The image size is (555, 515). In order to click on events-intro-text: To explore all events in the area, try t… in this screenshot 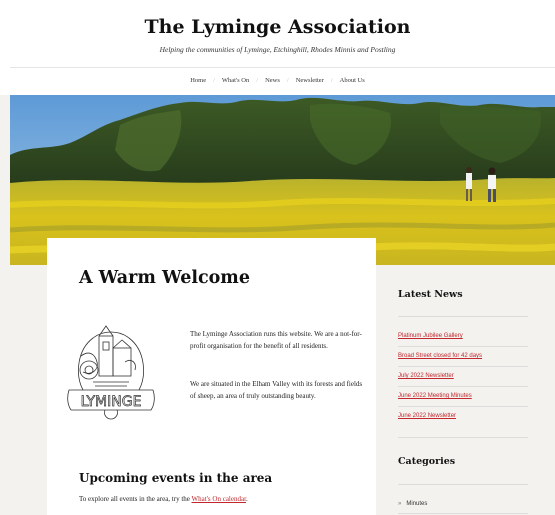, I will do `click(163, 499)`.